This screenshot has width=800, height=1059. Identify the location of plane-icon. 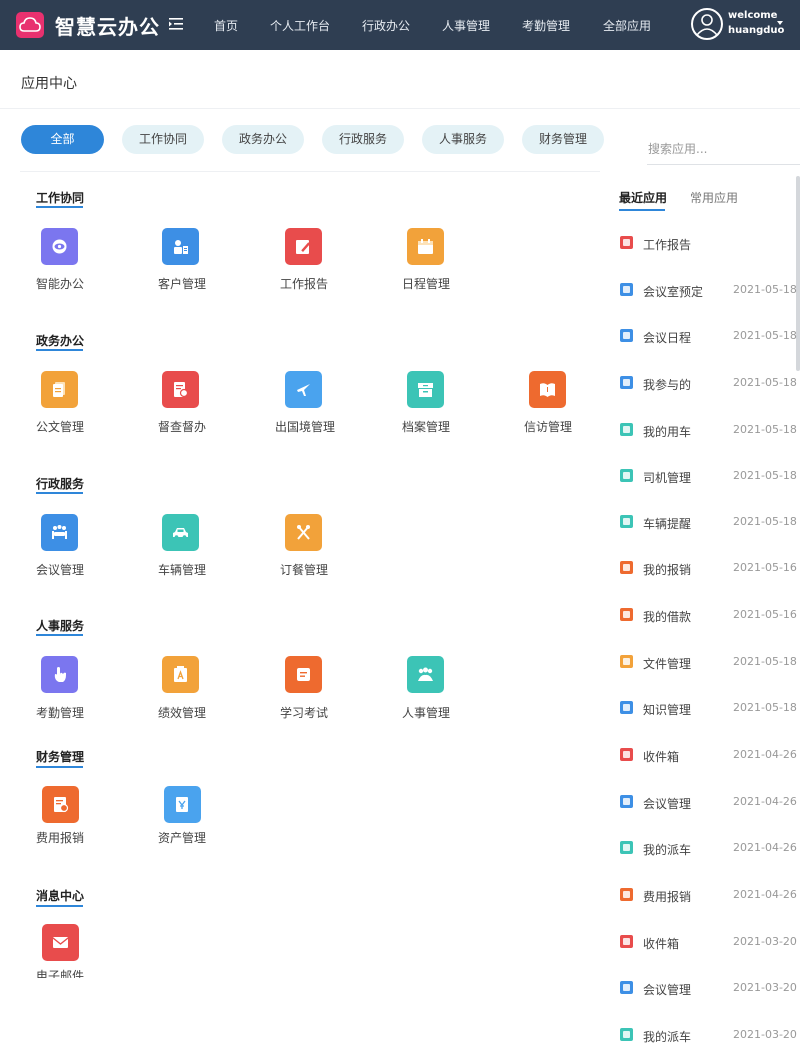
(303, 389).